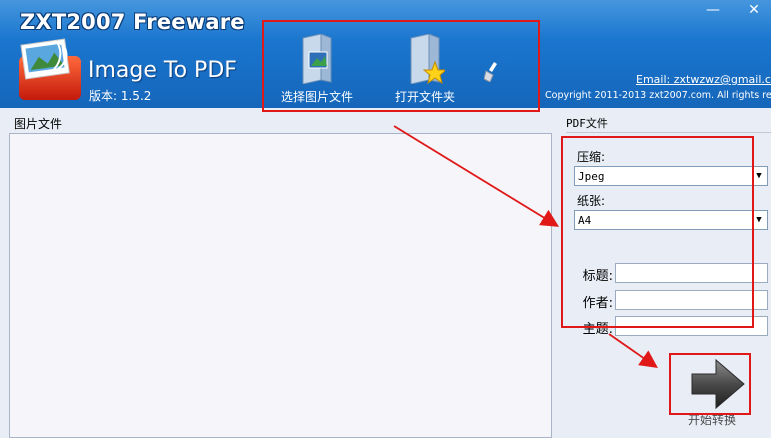 The height and width of the screenshot is (438, 771). I want to click on image-files-panel-title: 图片文件, so click(38, 124).